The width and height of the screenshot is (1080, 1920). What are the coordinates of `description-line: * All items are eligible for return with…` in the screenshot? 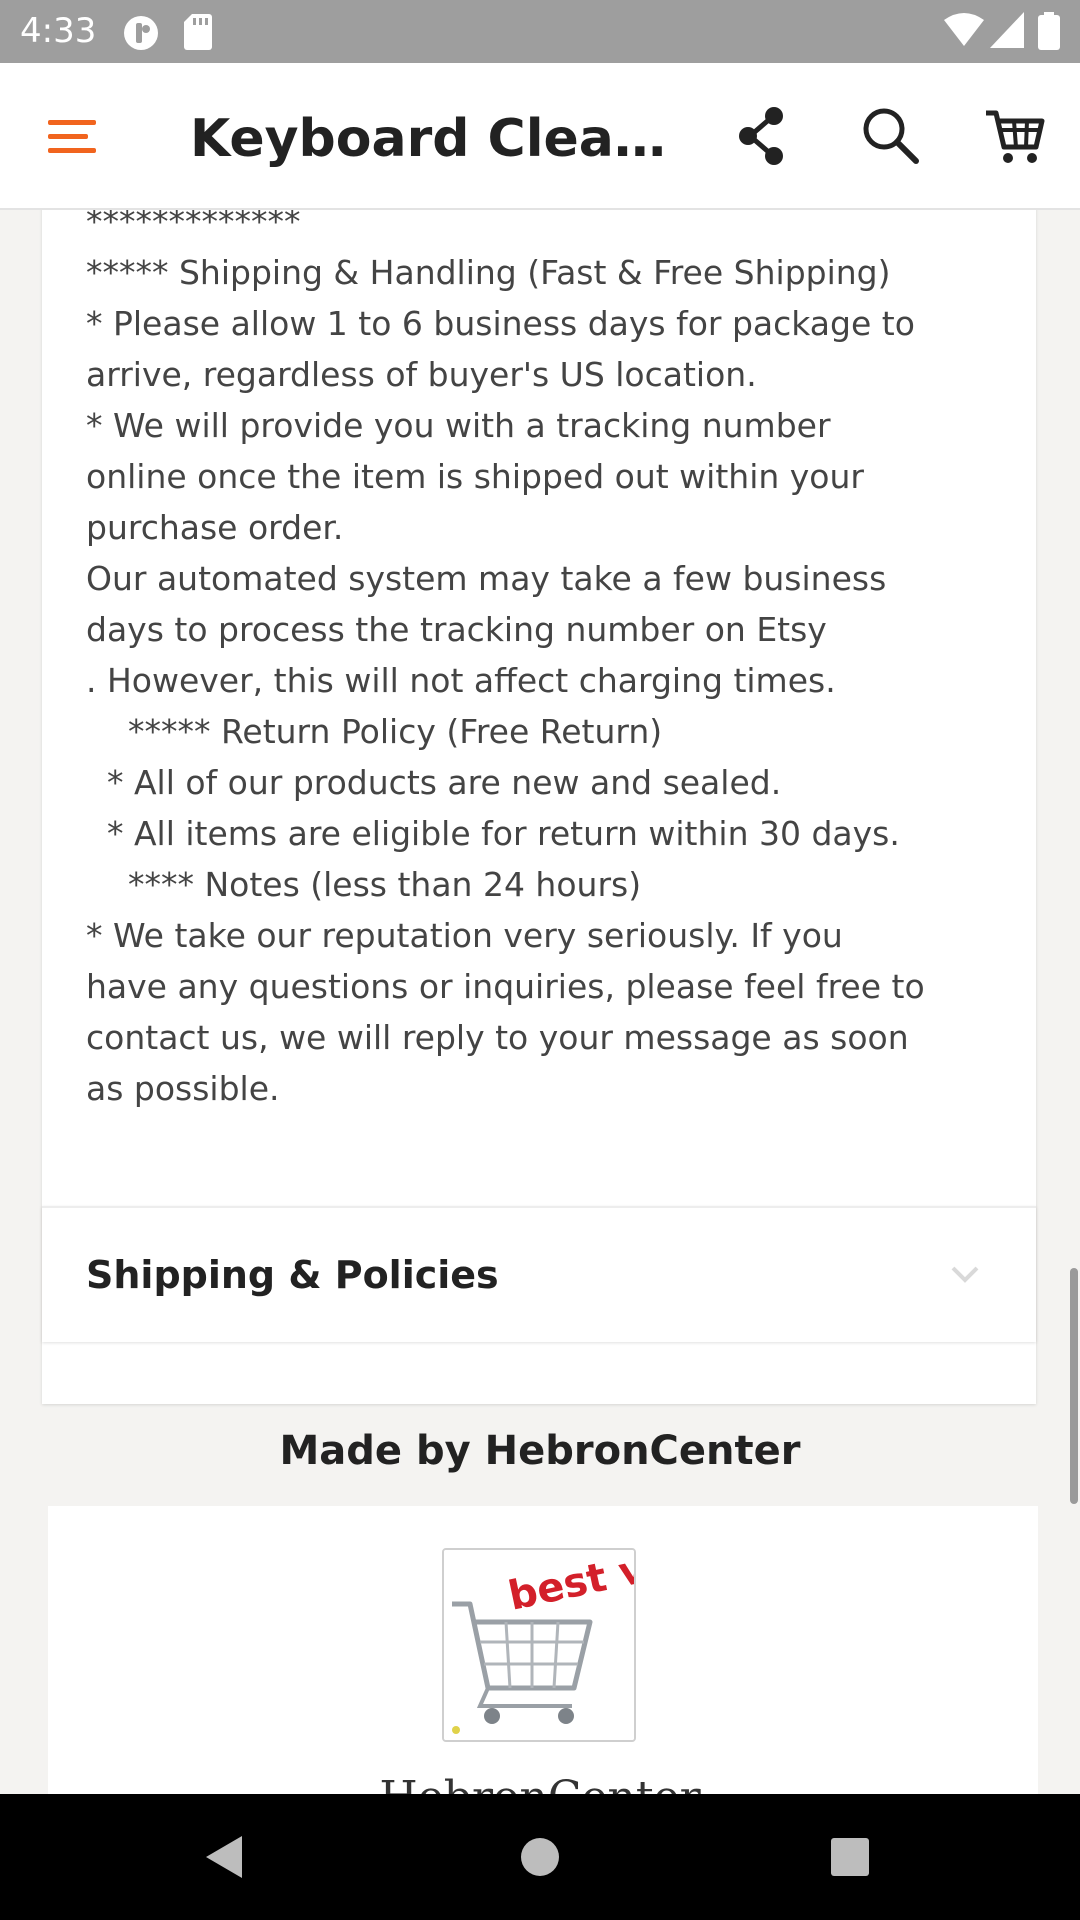 It's located at (493, 833).